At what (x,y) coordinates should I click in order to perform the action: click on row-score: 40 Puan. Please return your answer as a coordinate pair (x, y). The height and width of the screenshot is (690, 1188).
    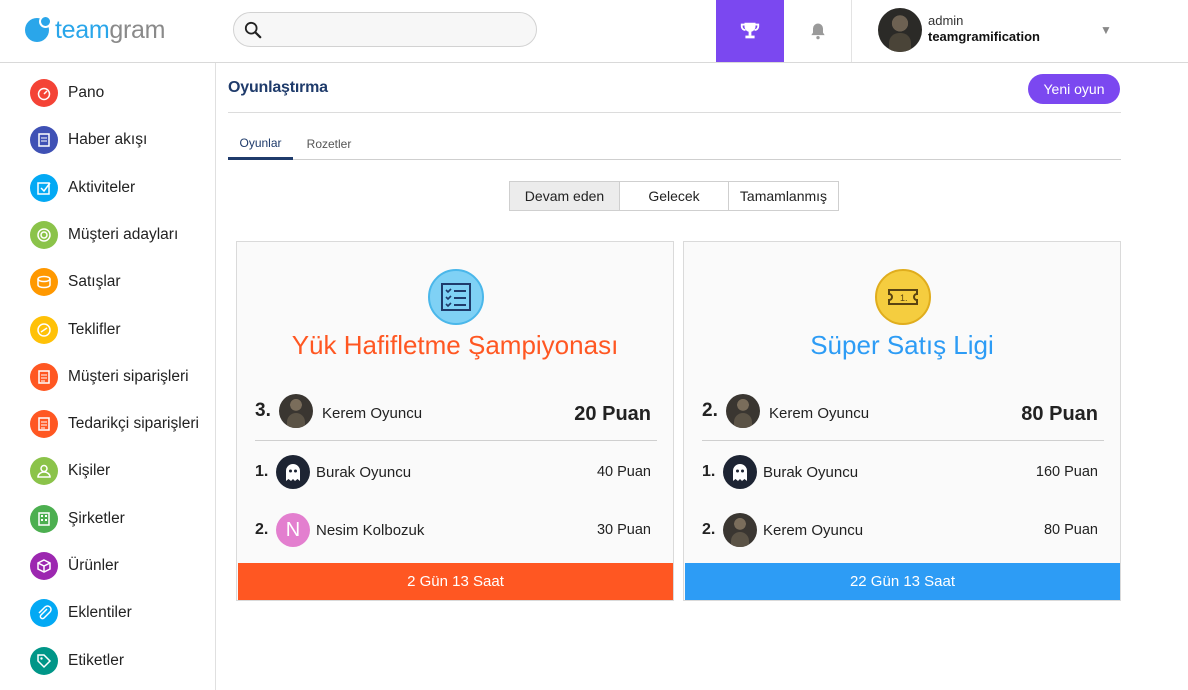
    Looking at the image, I should click on (623, 472).